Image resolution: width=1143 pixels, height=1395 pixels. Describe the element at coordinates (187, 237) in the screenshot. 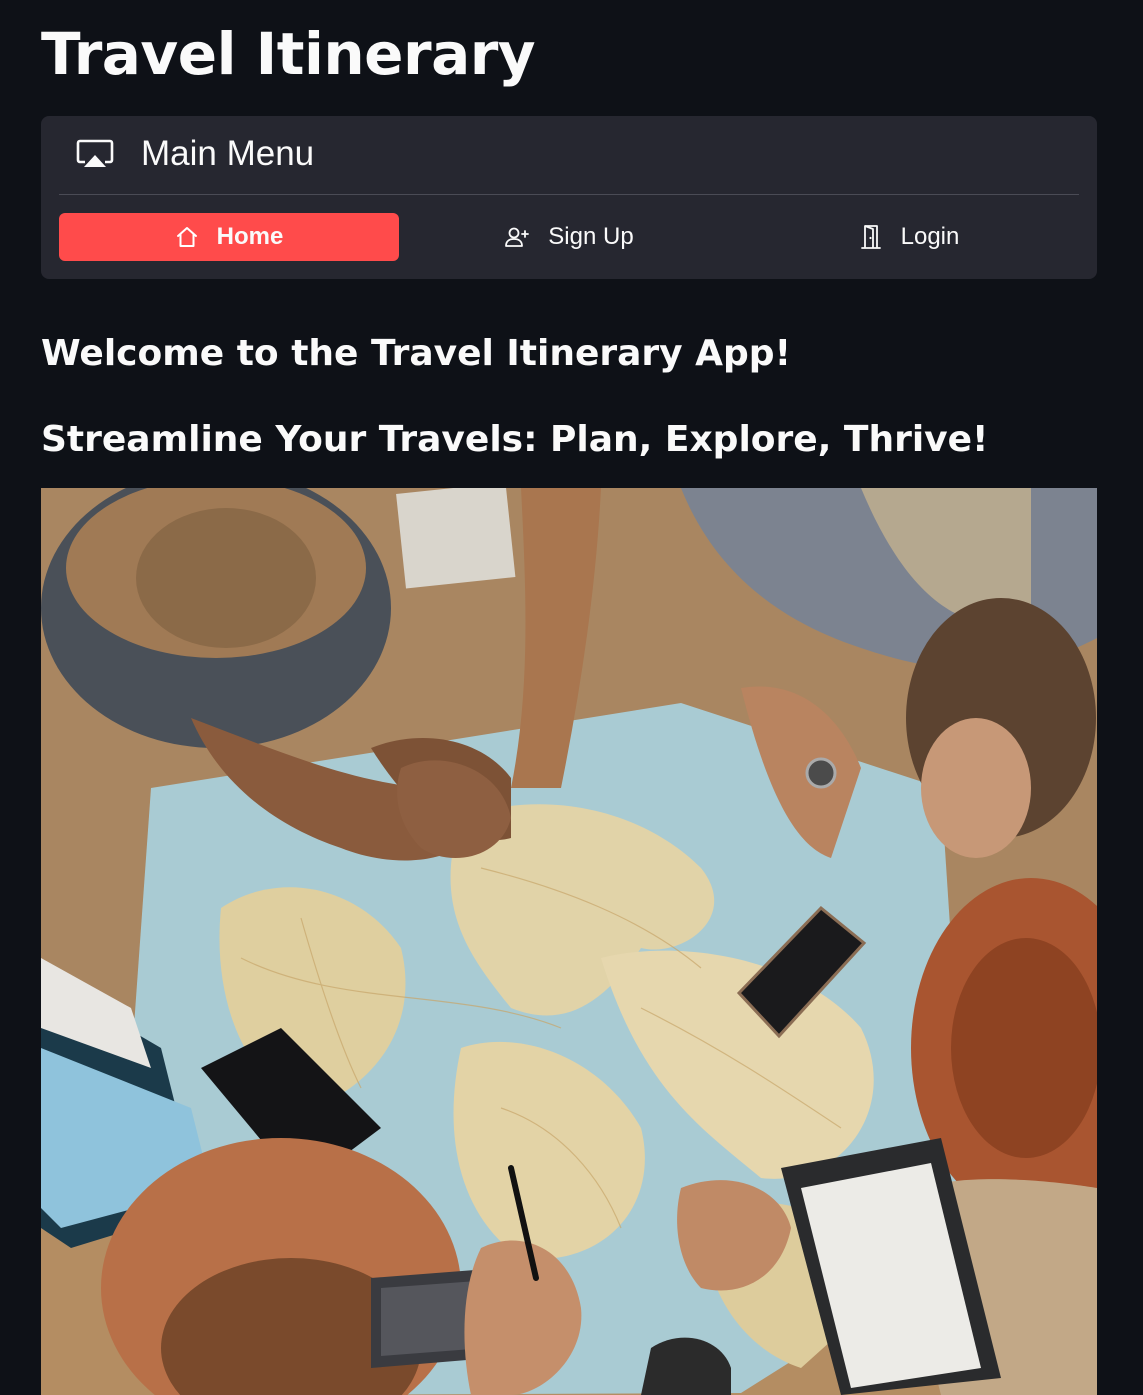

I see `home-icon` at that location.